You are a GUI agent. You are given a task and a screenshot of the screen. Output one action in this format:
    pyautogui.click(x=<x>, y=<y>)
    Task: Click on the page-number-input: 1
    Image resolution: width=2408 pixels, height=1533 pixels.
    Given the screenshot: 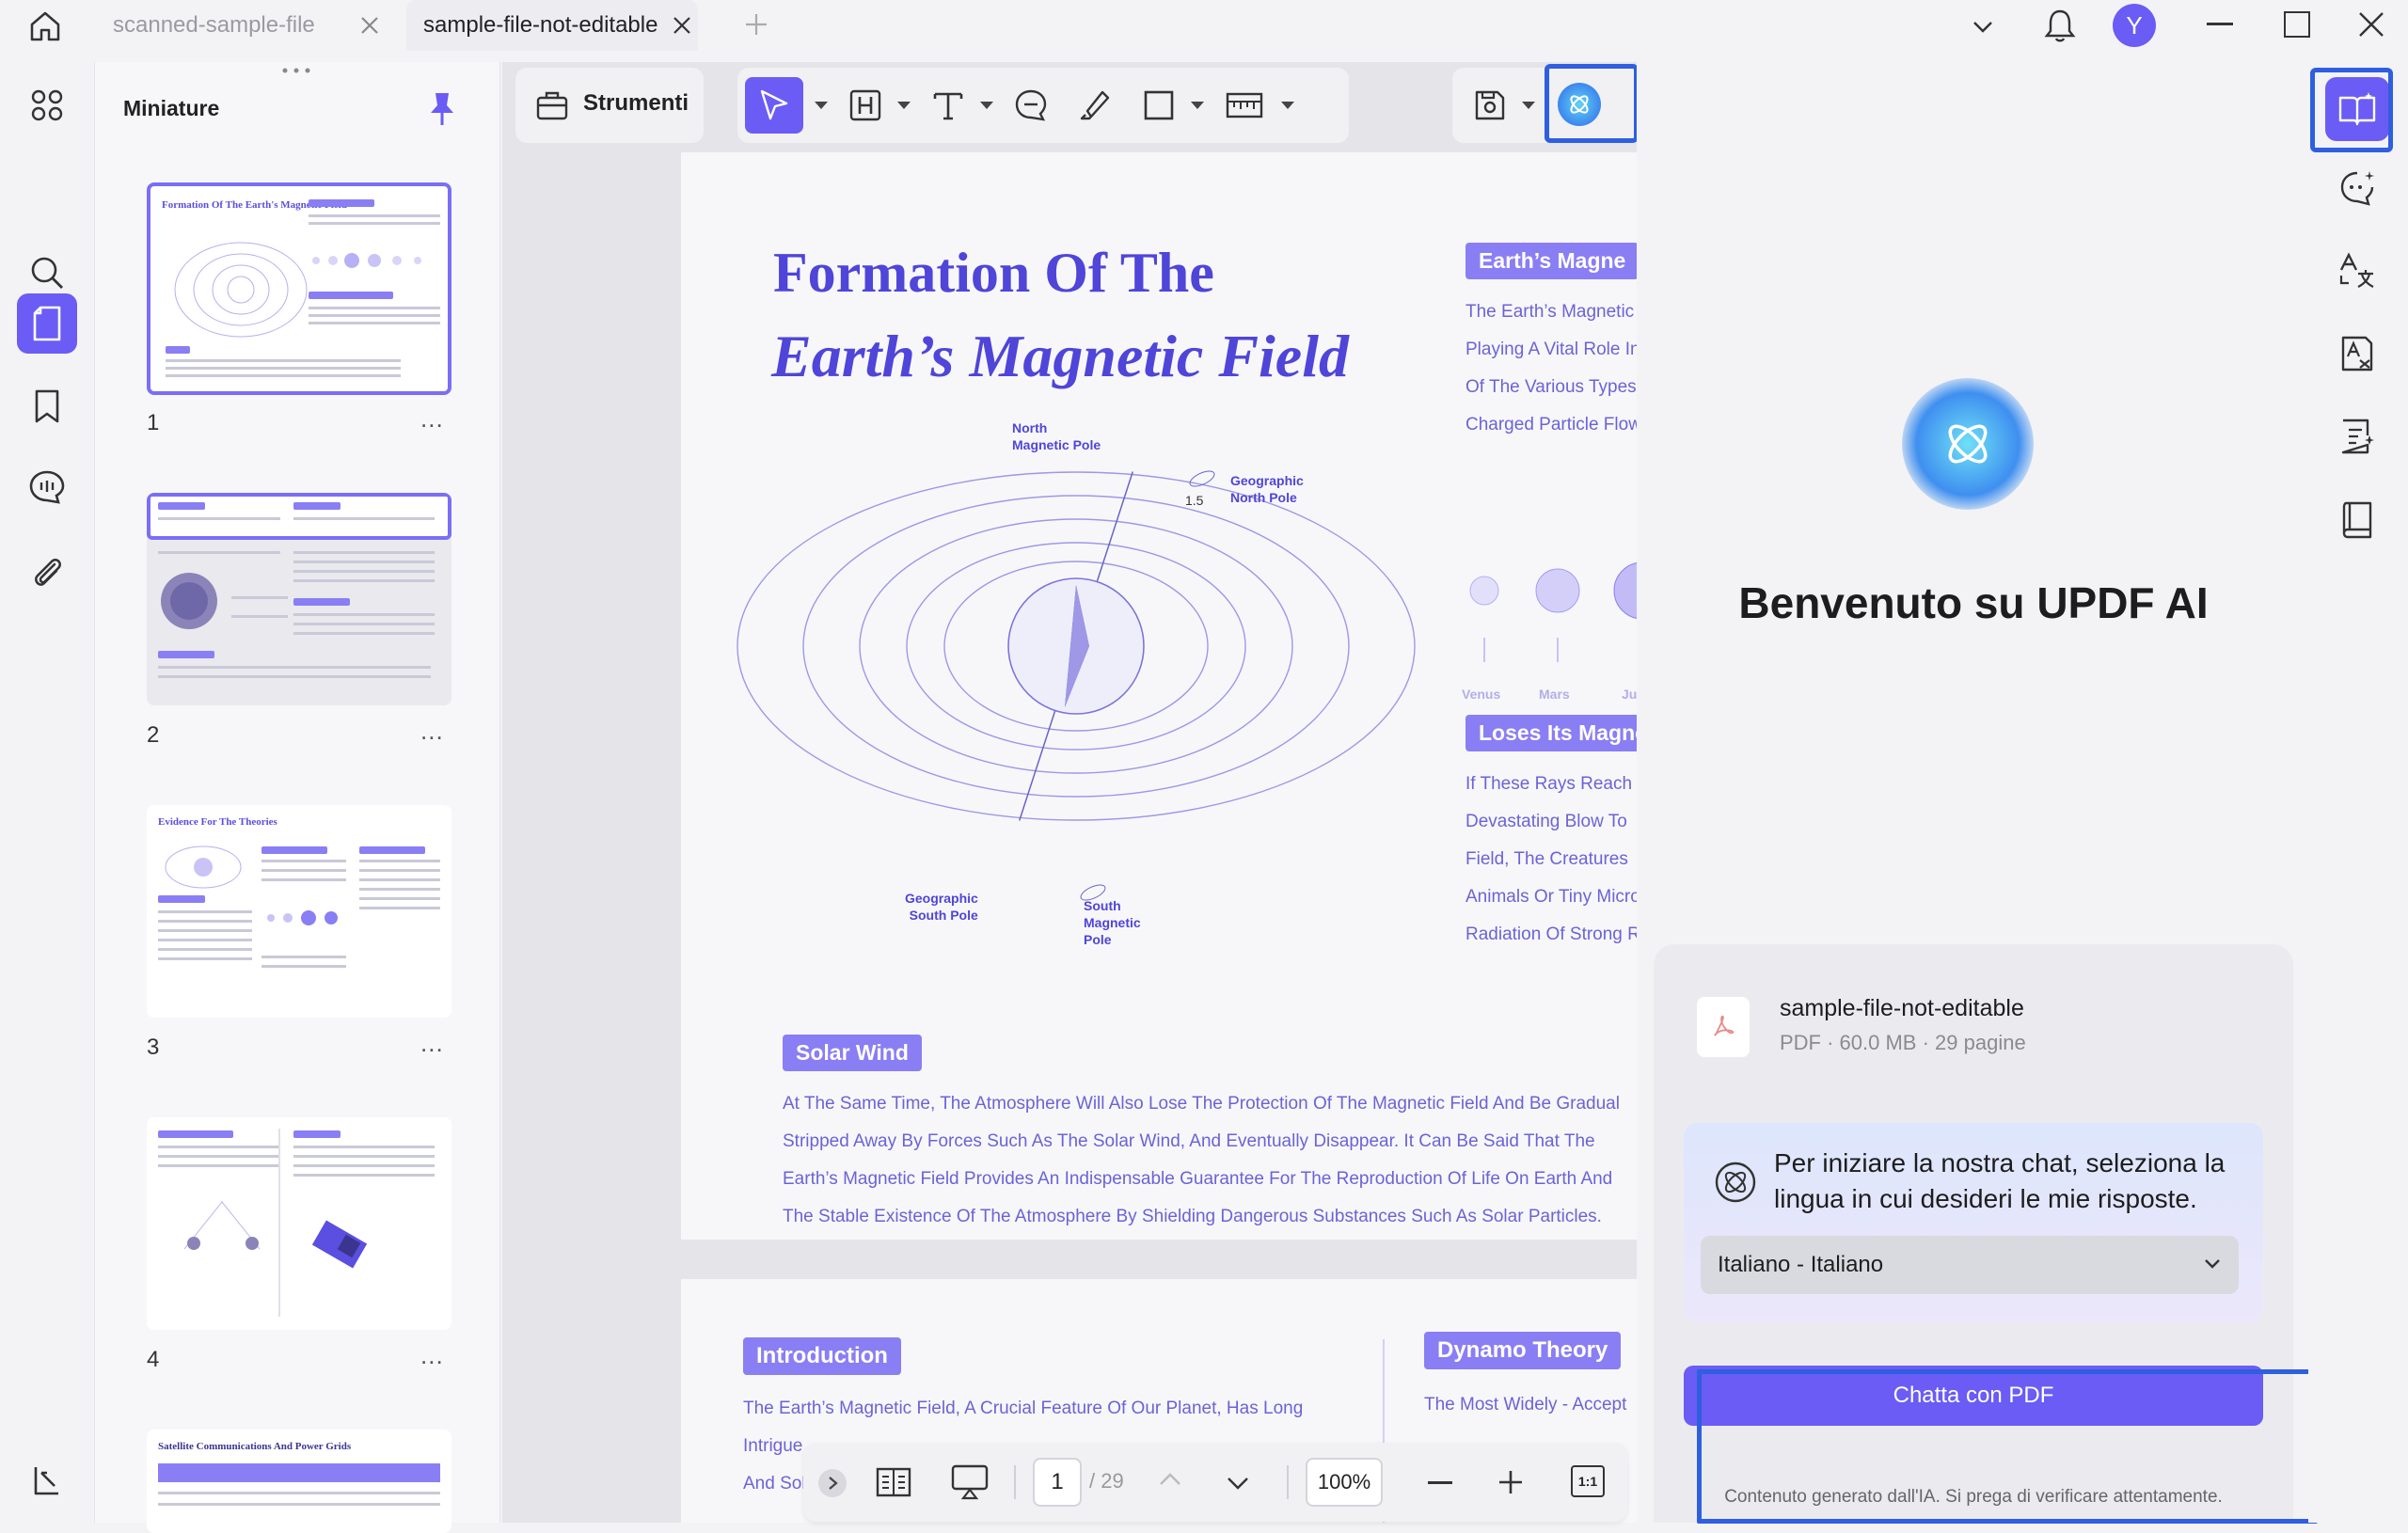 What is the action you would take?
    pyautogui.click(x=1058, y=1483)
    